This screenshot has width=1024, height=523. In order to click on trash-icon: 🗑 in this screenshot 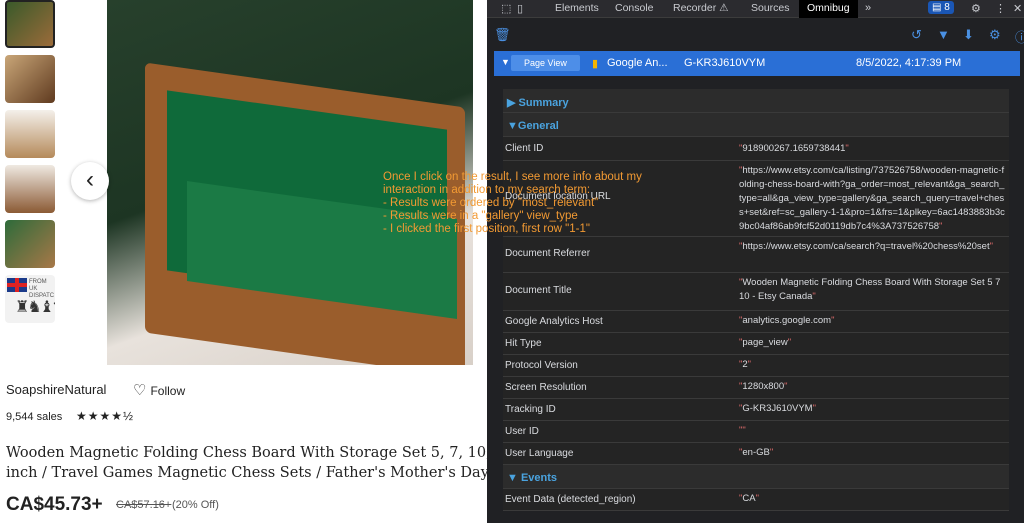, I will do `click(502, 35)`.